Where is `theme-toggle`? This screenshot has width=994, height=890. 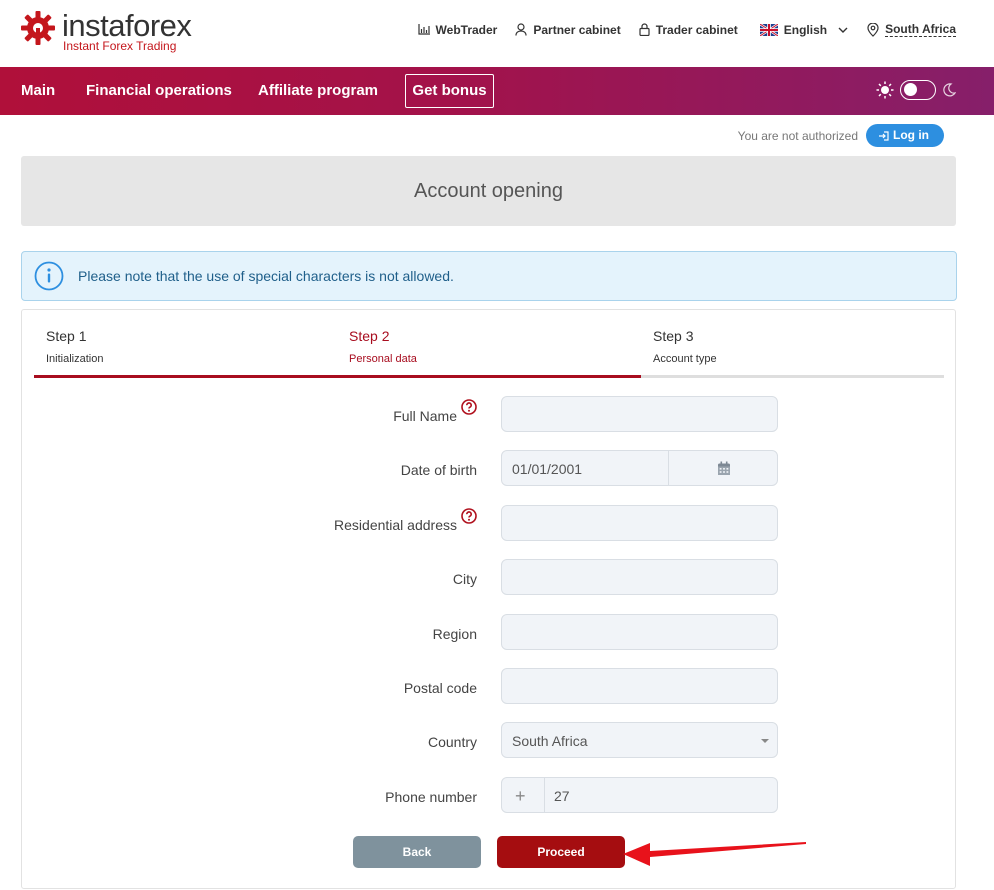
theme-toggle is located at coordinates (918, 90).